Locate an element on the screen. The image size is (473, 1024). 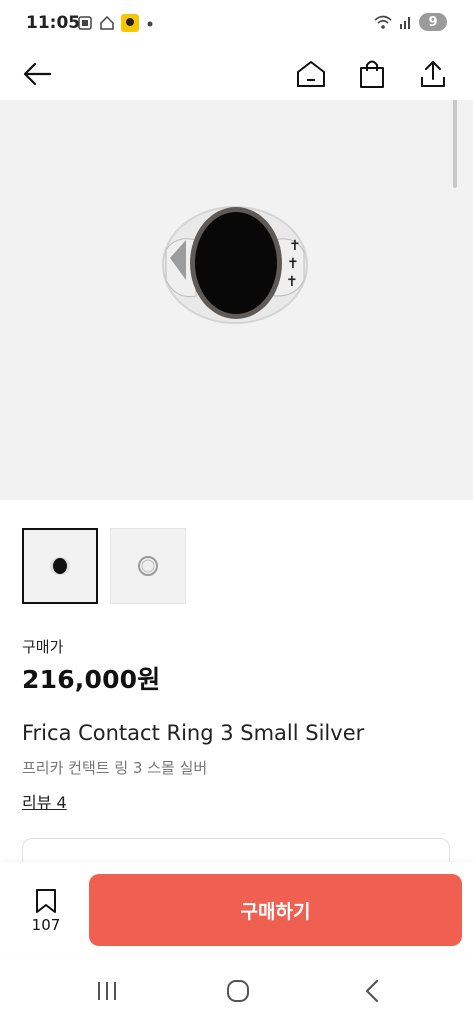
back-button is located at coordinates (37, 74).